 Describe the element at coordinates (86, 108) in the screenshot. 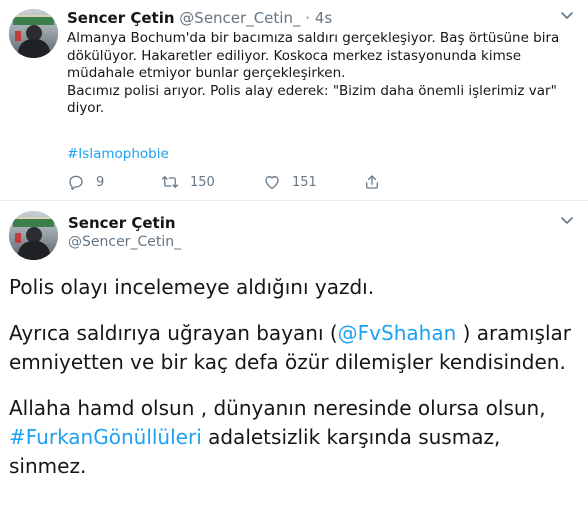

I see `tweet-text-line: diyor.` at that location.